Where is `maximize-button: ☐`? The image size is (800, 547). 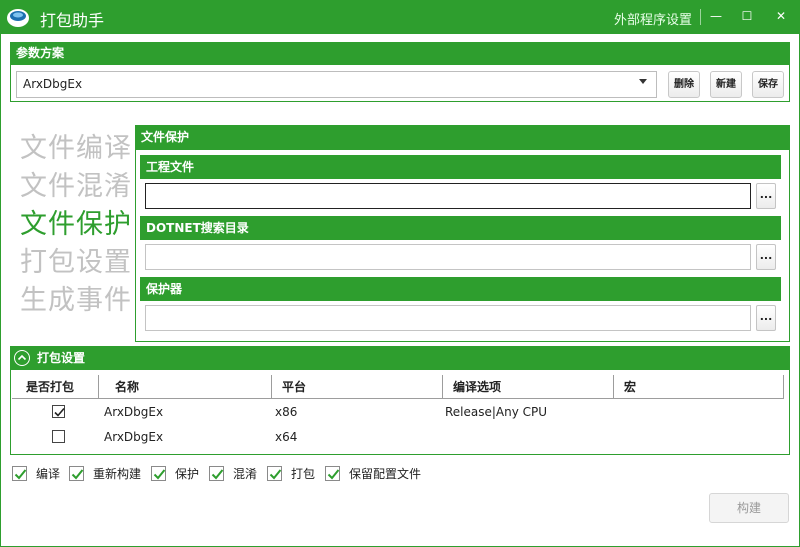 maximize-button: ☐ is located at coordinates (747, 16).